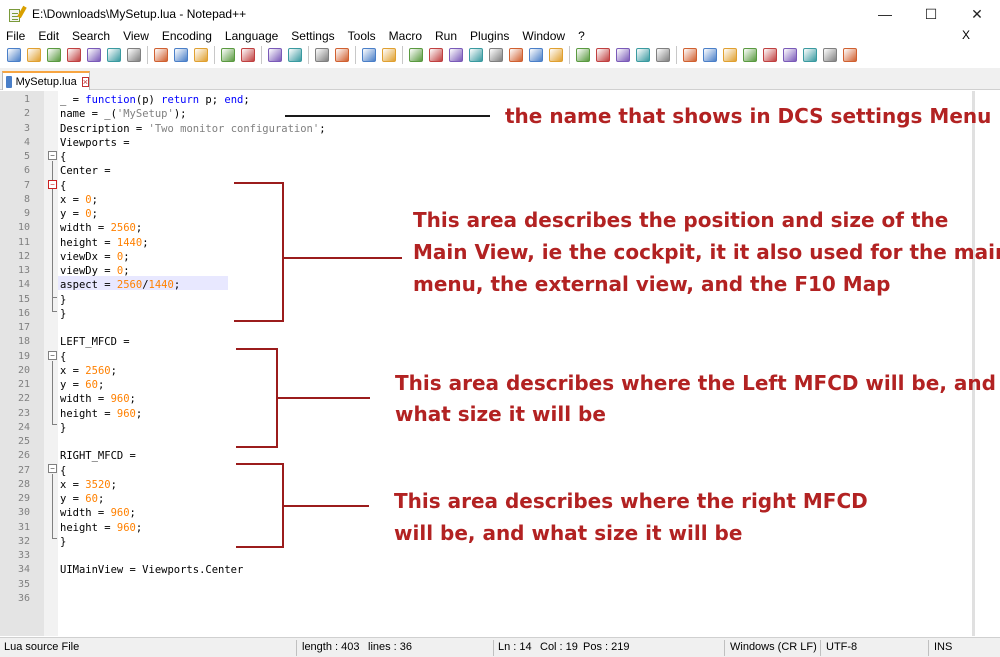  What do you see at coordinates (15, 36) in the screenshot?
I see `menu-file: File` at bounding box center [15, 36].